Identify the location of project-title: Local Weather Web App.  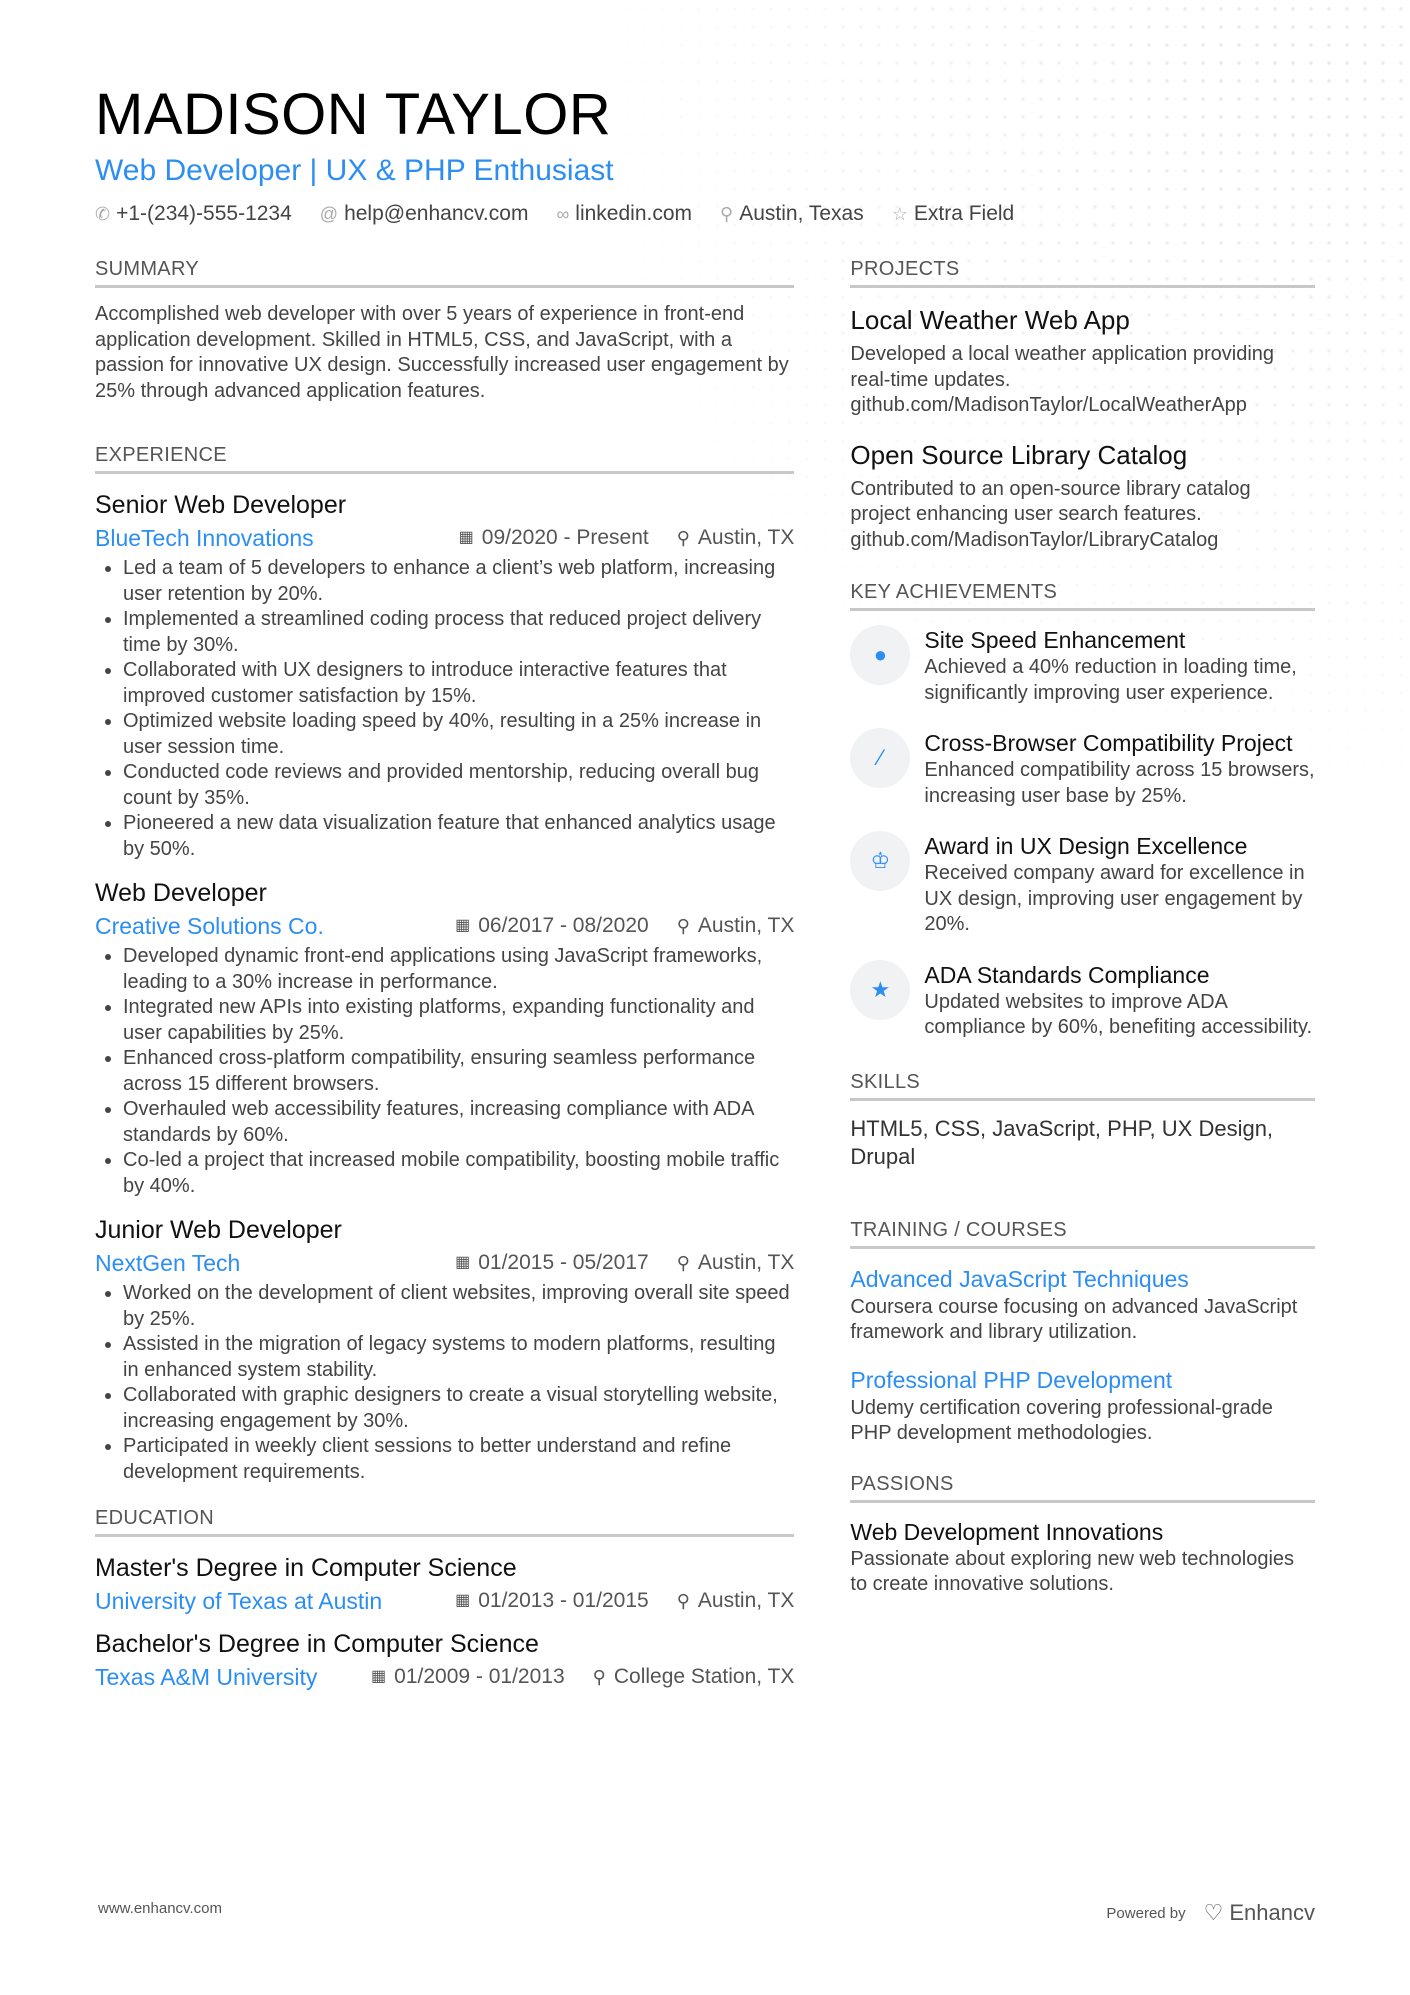
(990, 320).